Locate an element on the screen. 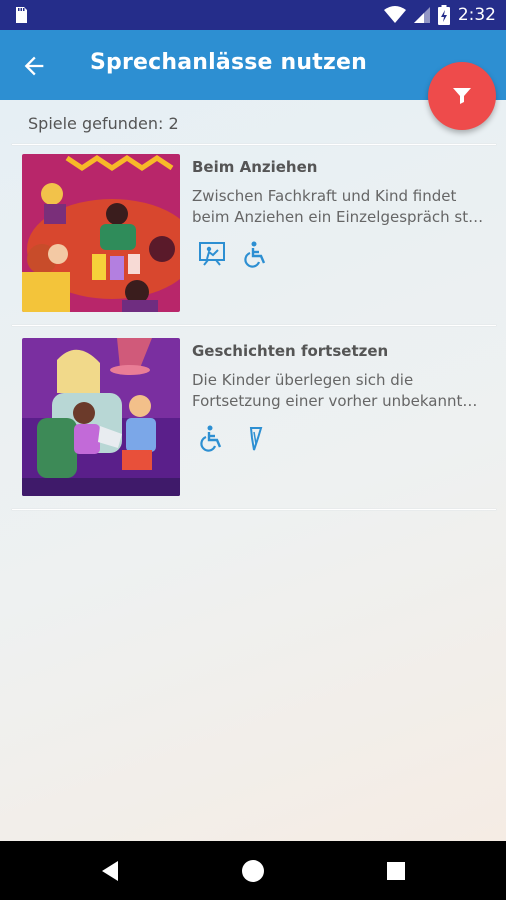  filter-icon is located at coordinates (462, 96).